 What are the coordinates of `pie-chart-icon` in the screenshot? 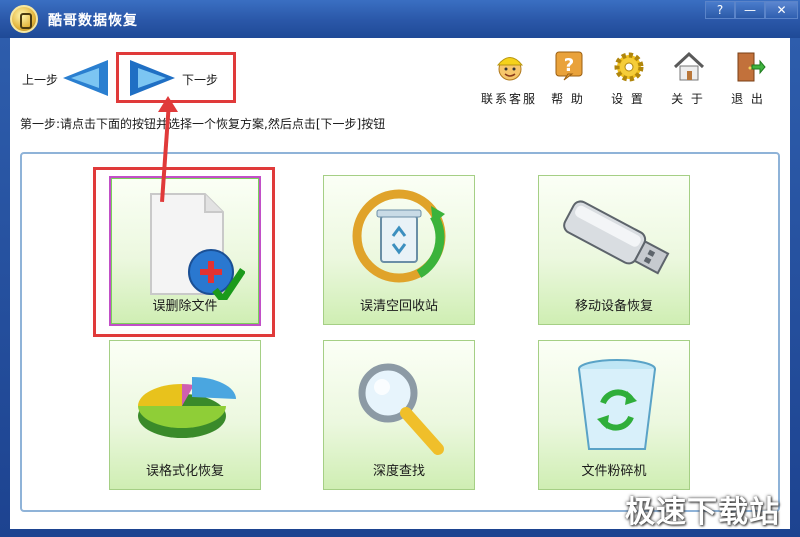 It's located at (187, 407).